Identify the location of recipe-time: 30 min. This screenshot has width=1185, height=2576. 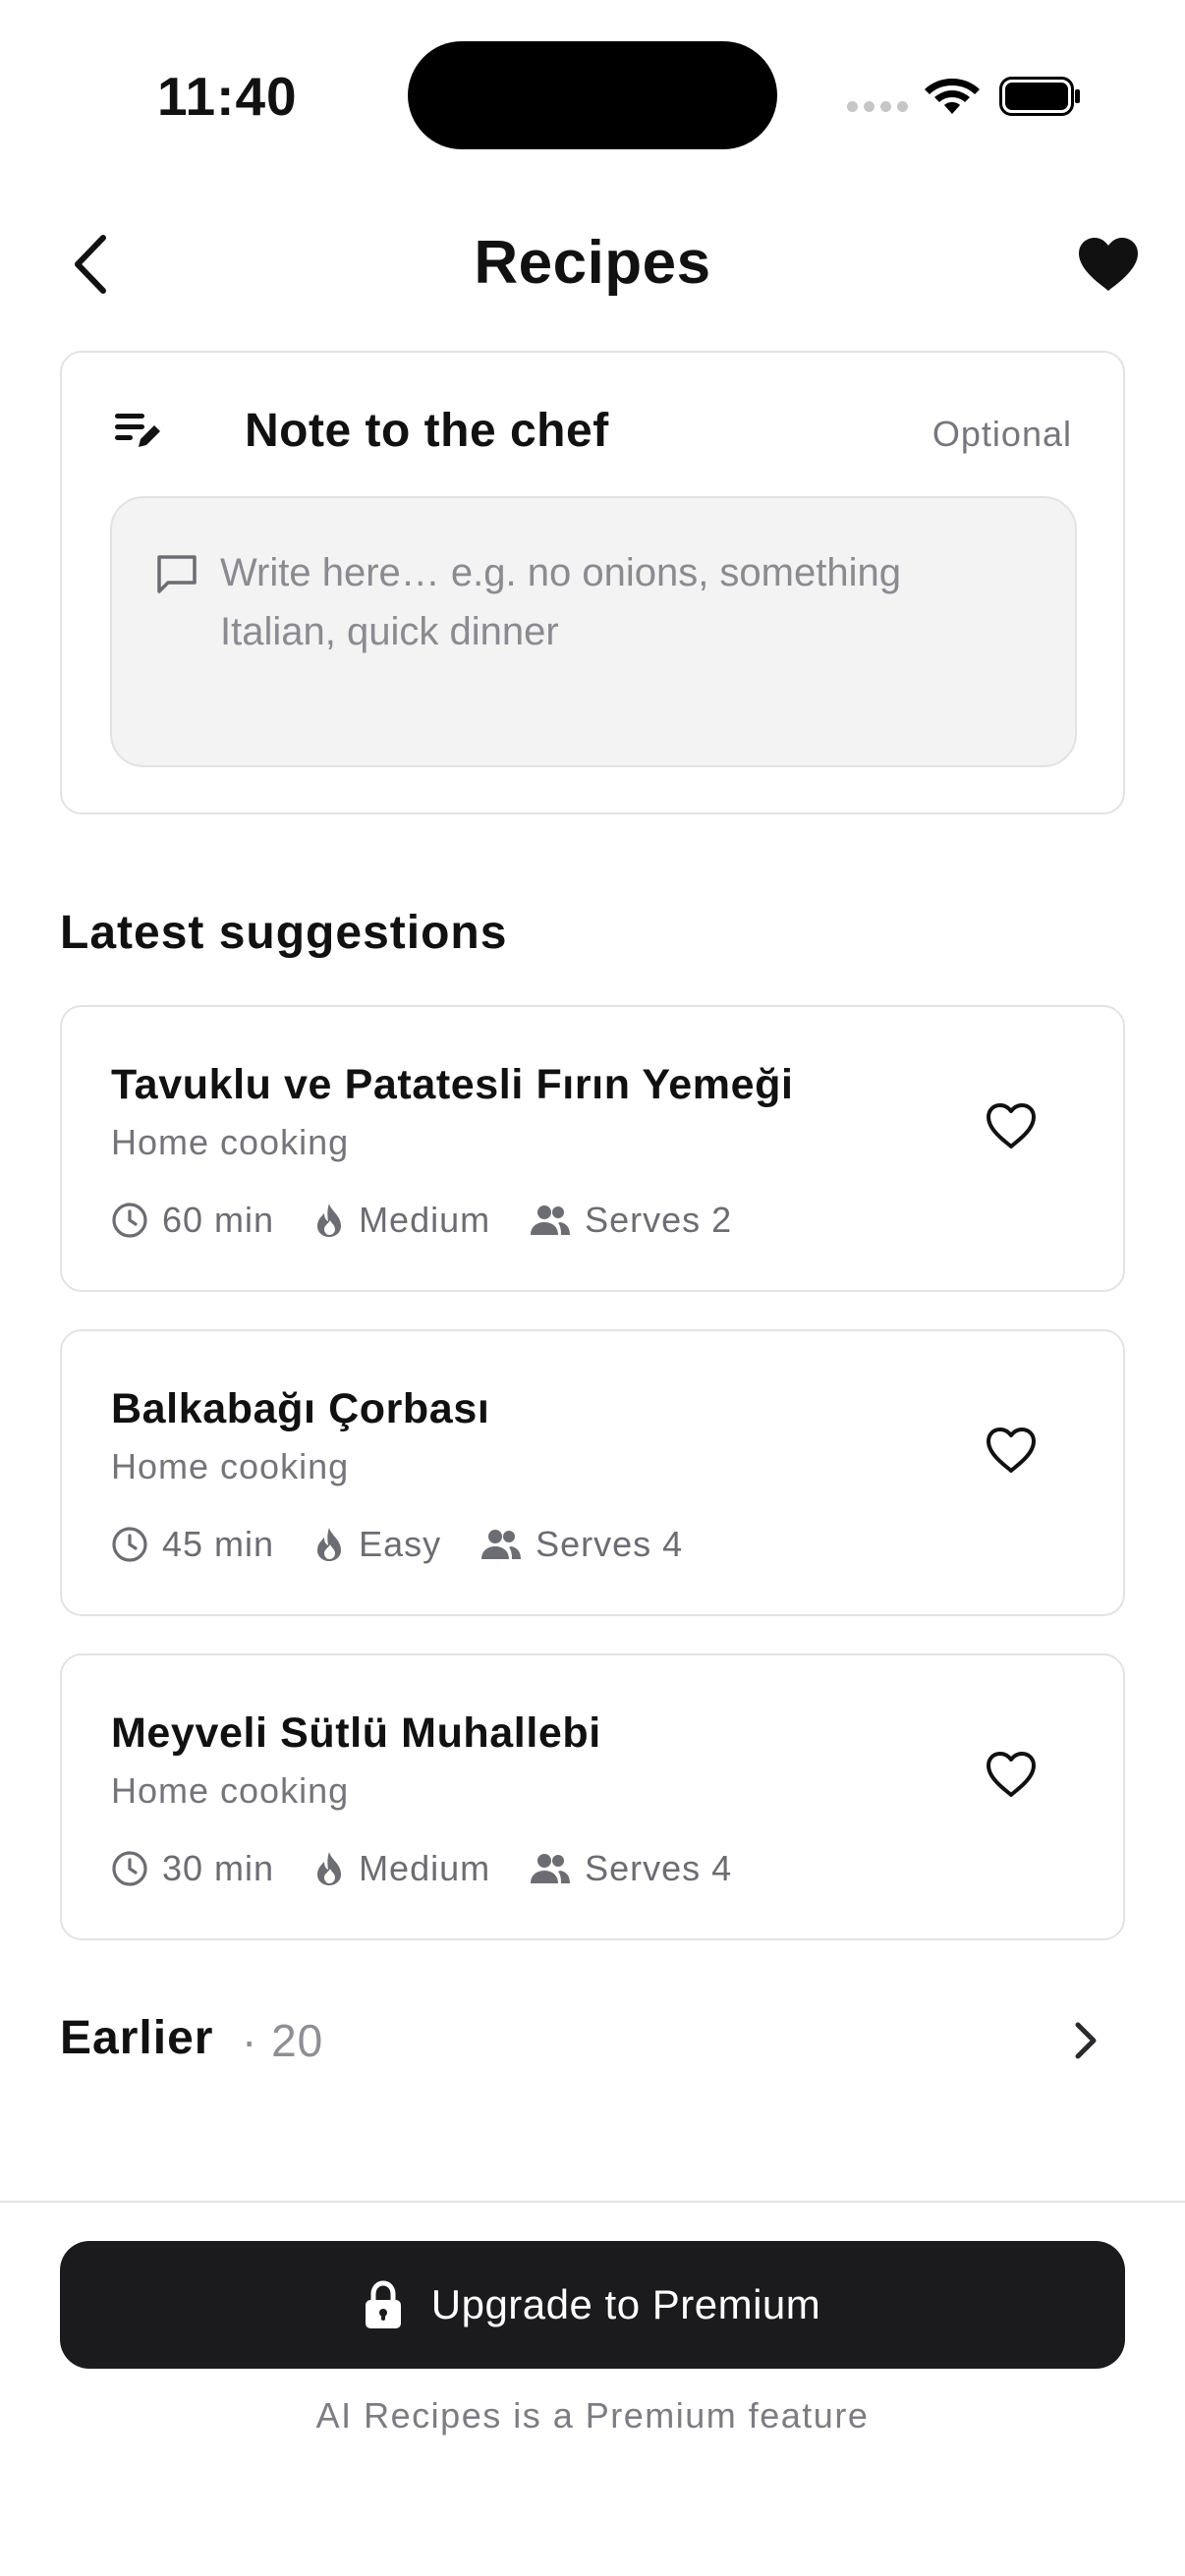
(193, 1868).